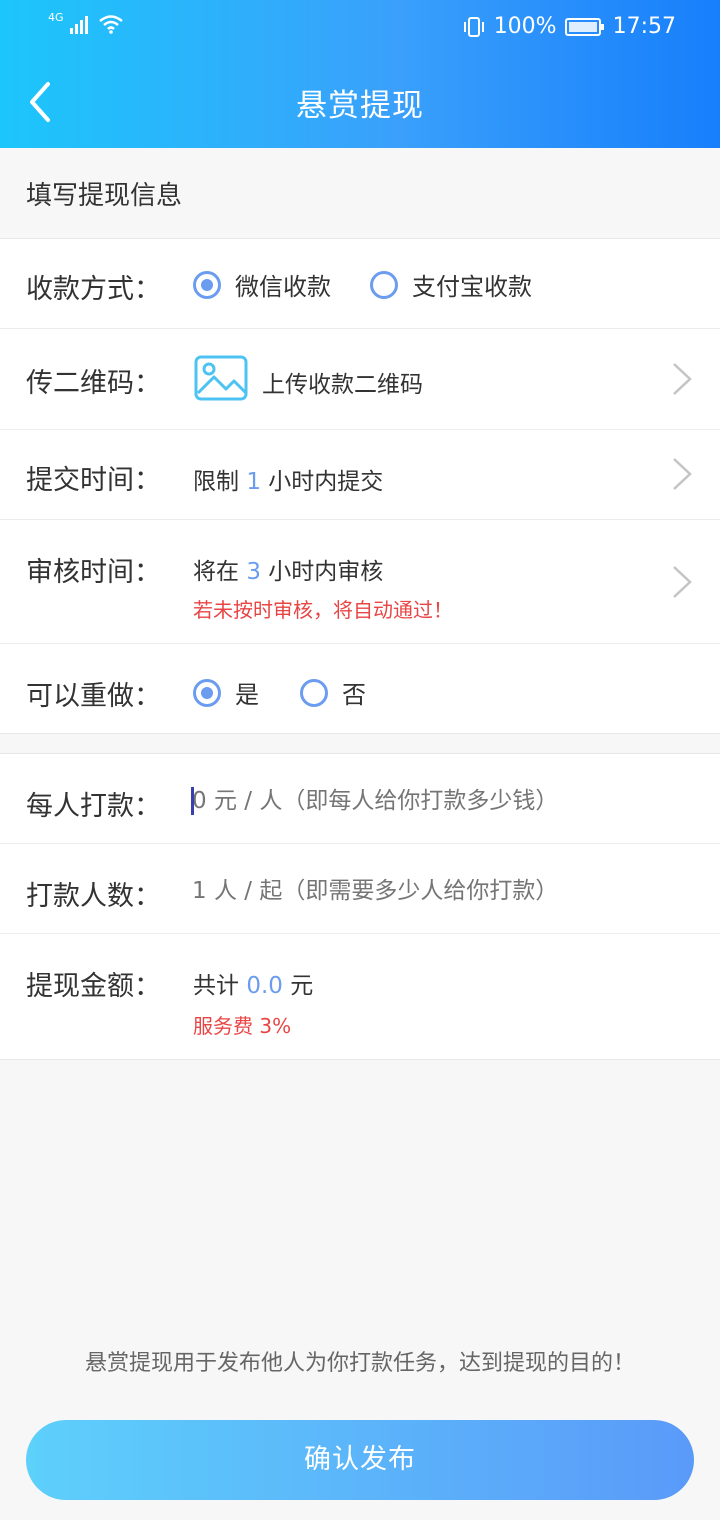 This screenshot has height=1520, width=720. What do you see at coordinates (93, 806) in the screenshot?
I see `per-person-label: 每人打款：` at bounding box center [93, 806].